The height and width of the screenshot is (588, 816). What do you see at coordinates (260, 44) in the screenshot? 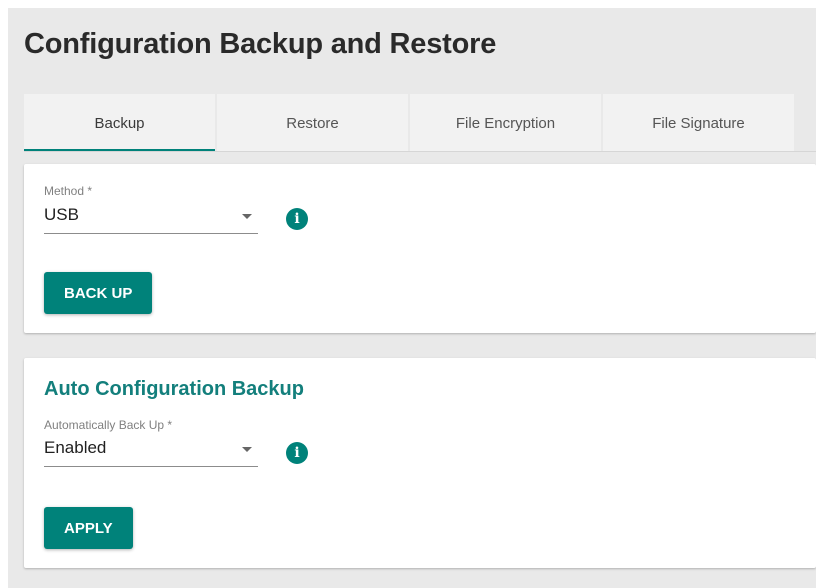
I see `page-title: Configuration Backup and Restore` at bounding box center [260, 44].